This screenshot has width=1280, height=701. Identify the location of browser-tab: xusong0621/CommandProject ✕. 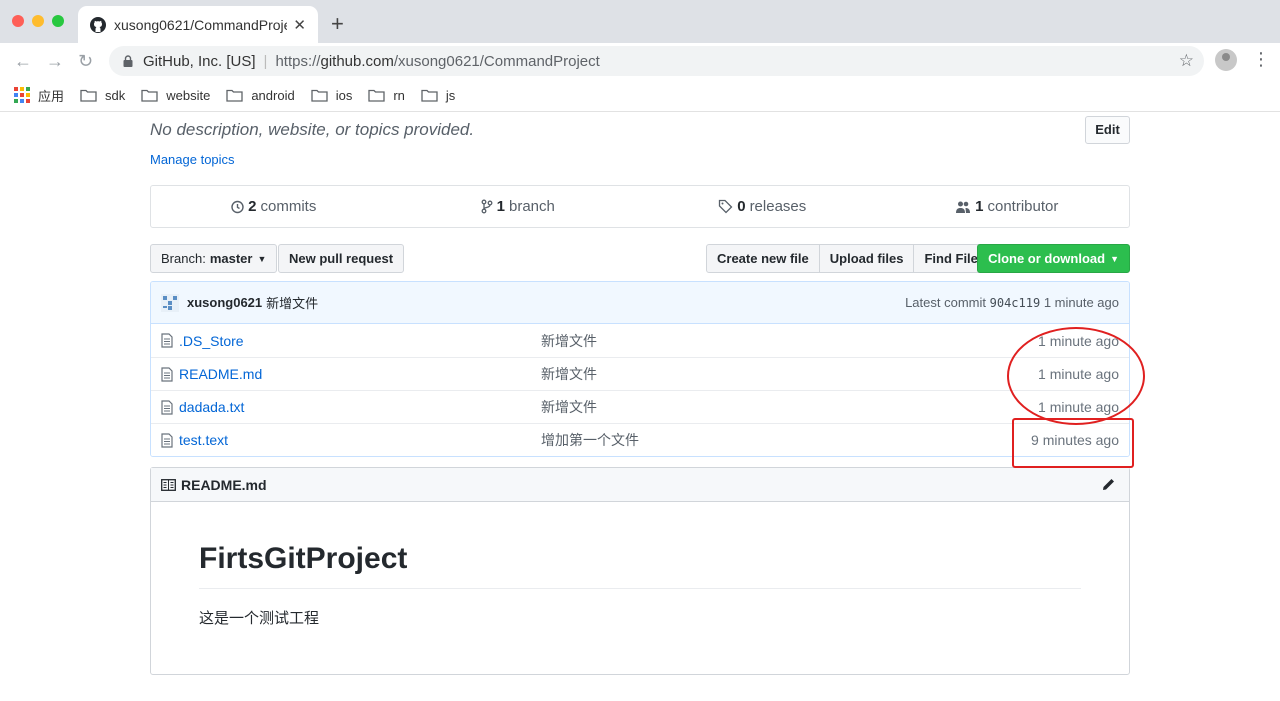
(198, 24).